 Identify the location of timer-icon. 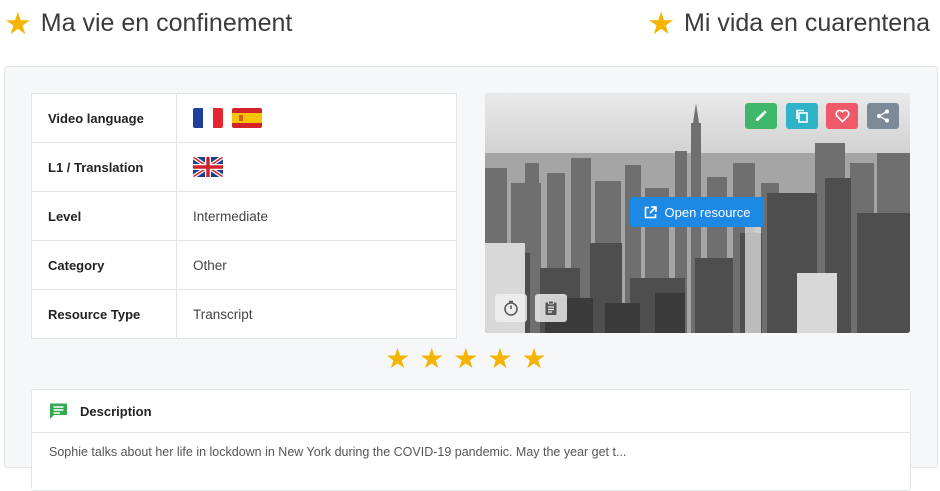
(511, 308).